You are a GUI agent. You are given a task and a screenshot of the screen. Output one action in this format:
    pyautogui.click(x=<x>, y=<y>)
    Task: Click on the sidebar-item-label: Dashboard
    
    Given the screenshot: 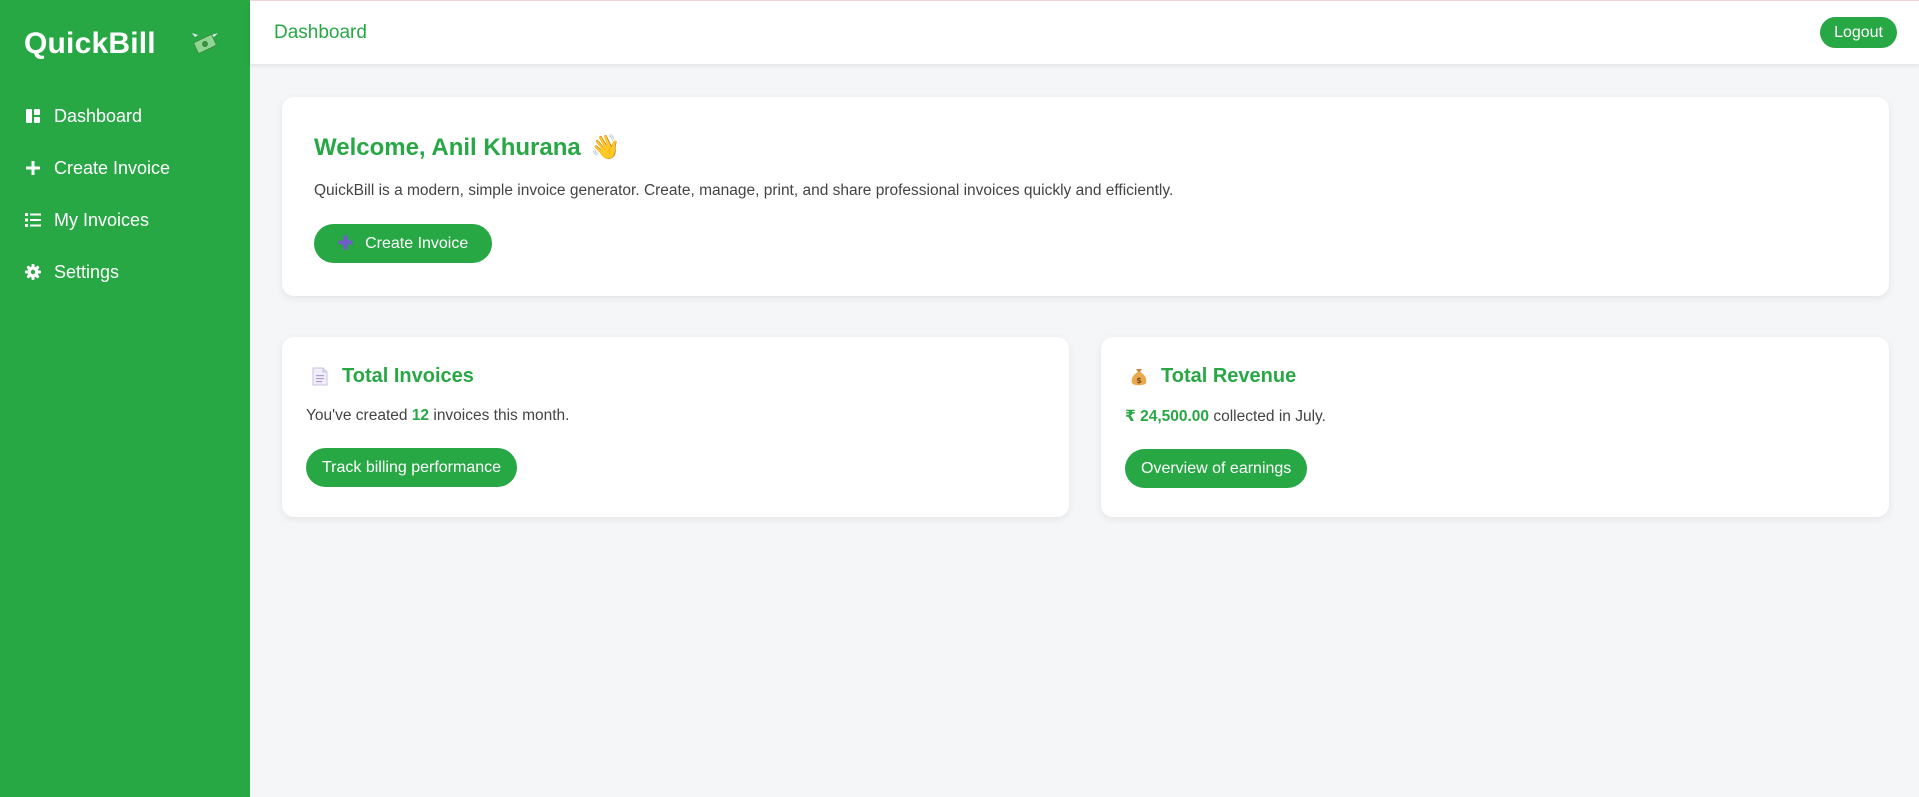 What is the action you would take?
    pyautogui.click(x=98, y=115)
    